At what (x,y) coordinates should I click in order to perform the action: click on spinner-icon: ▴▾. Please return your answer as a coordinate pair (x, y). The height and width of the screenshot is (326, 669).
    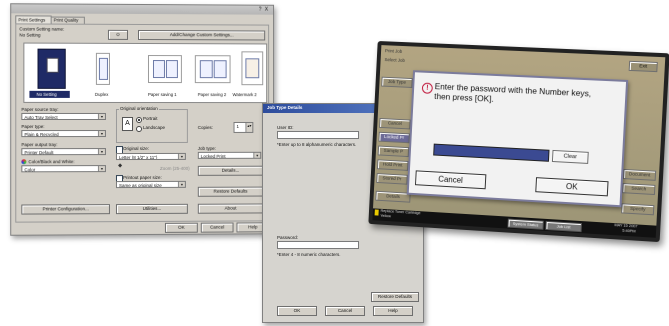
    Looking at the image, I should click on (249, 127).